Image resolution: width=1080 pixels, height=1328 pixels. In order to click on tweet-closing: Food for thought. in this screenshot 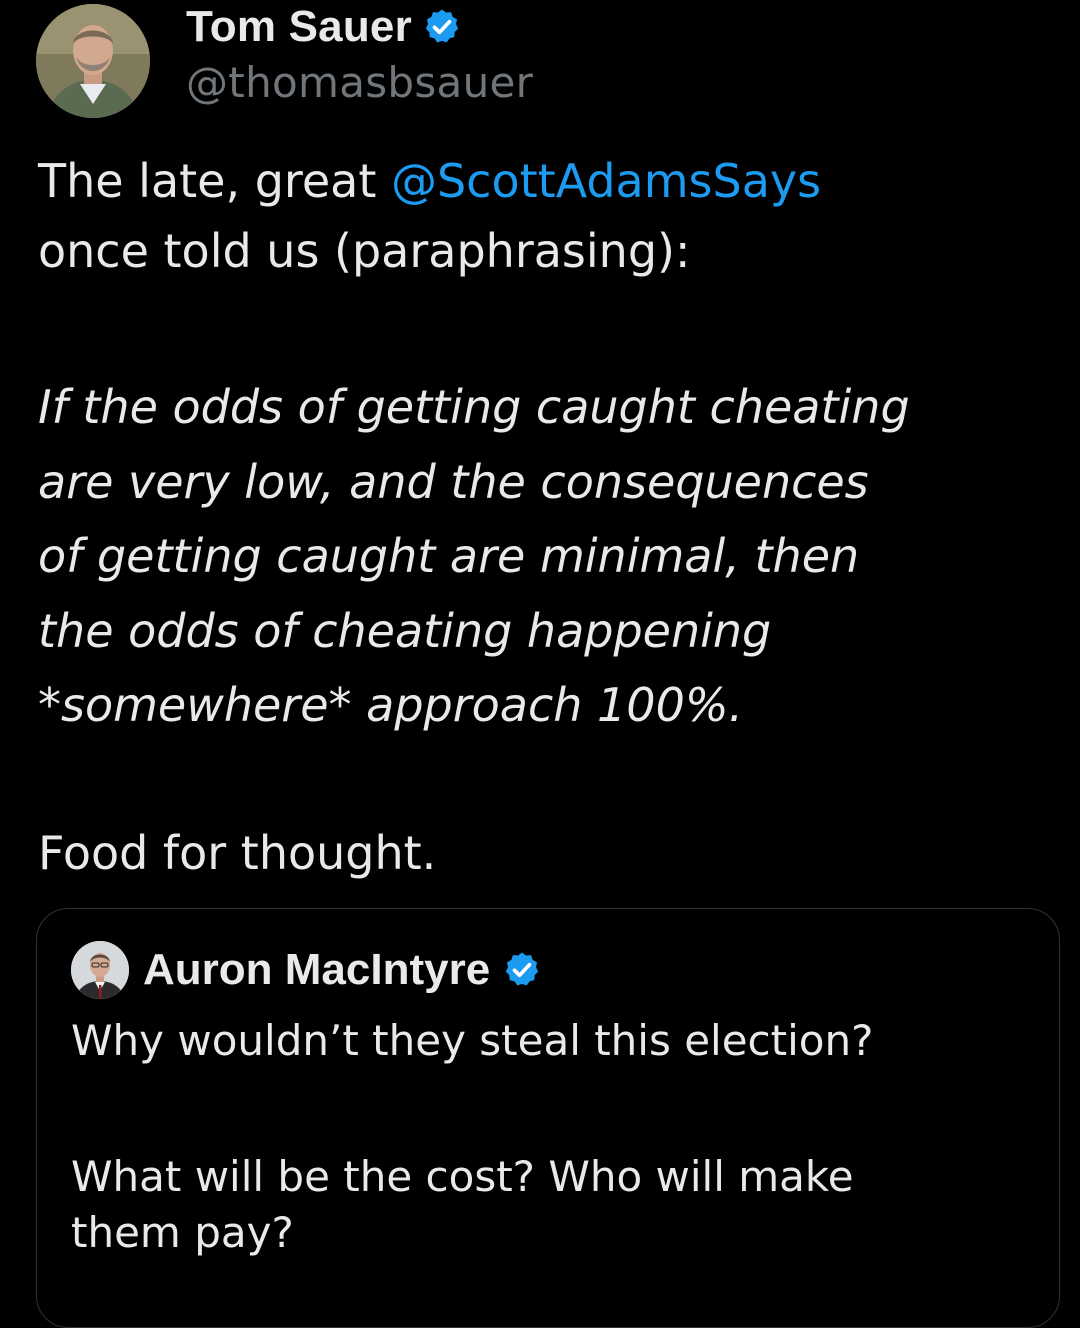, I will do `click(237, 853)`.